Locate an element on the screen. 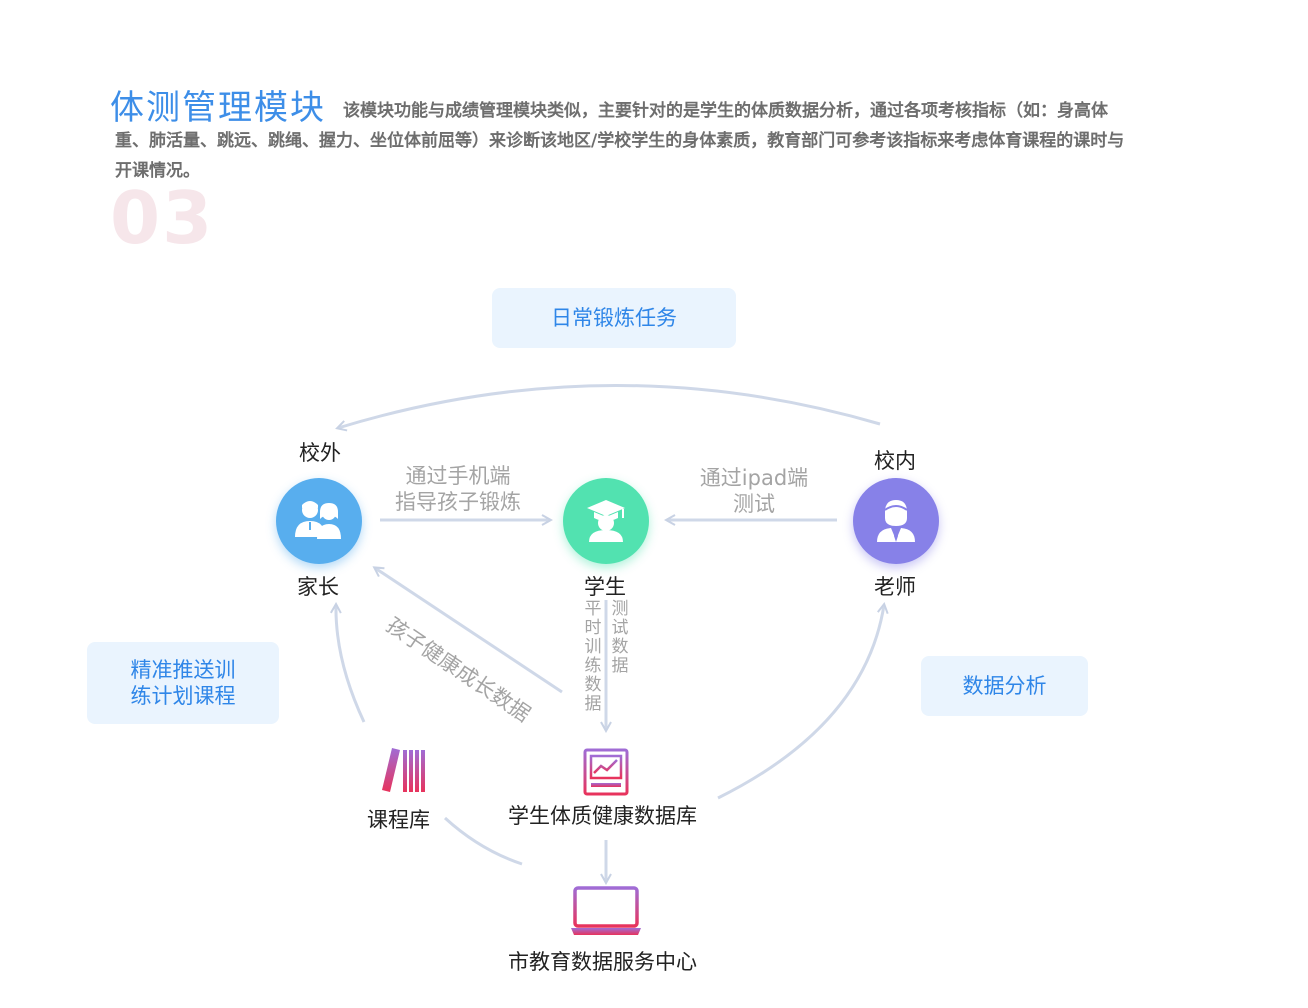 Image resolution: width=1308 pixels, height=1008 pixels. daily-task-label: 日常锻炼任务 is located at coordinates (614, 318).